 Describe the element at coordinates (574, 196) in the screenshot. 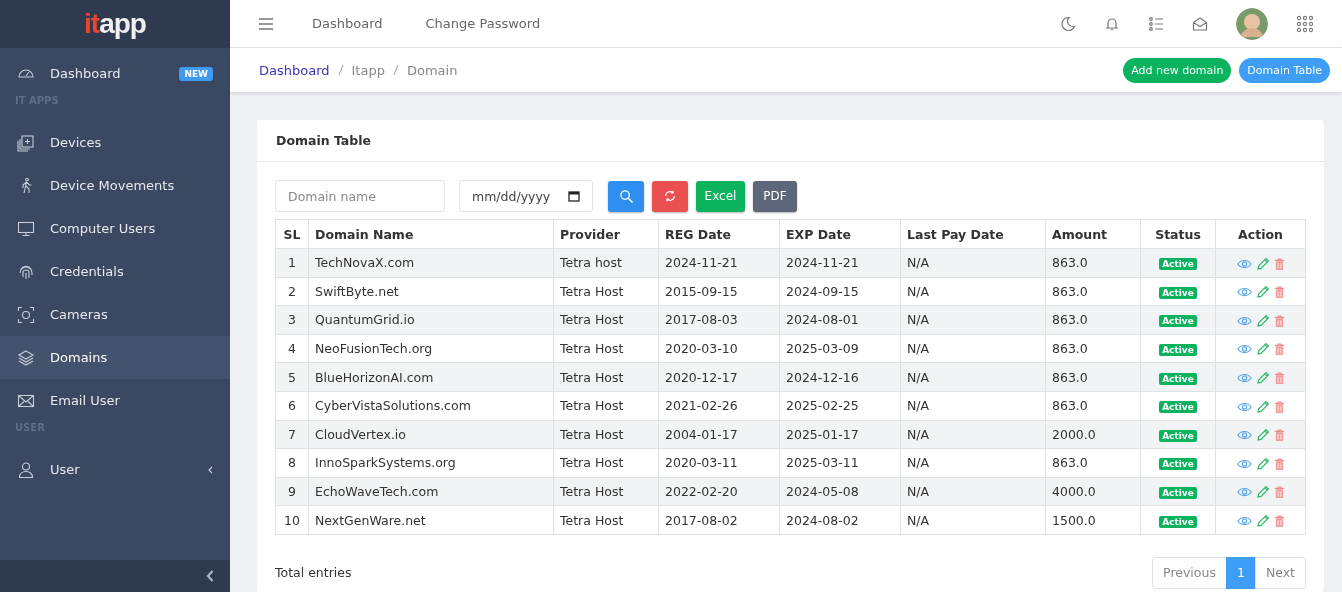

I see `calendar-icon` at that location.